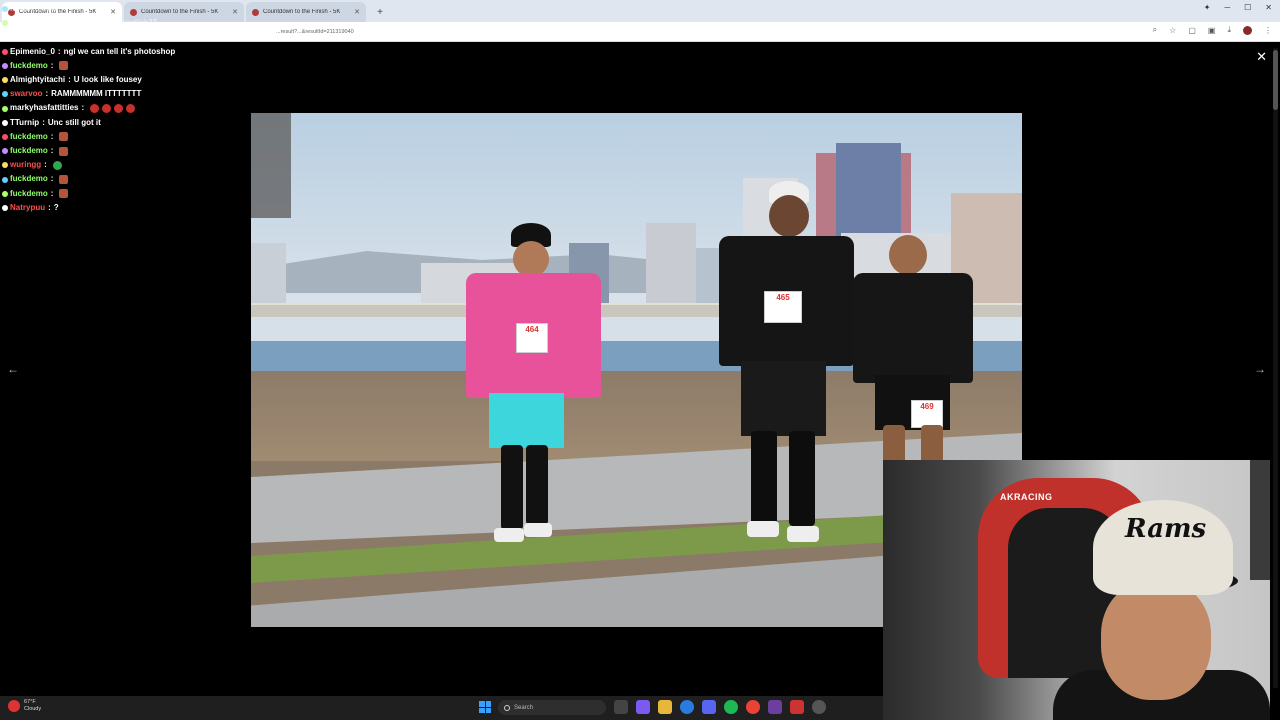 The width and height of the screenshot is (1280, 720). What do you see at coordinates (783, 307) in the screenshot?
I see `runner-bib: 465` at bounding box center [783, 307].